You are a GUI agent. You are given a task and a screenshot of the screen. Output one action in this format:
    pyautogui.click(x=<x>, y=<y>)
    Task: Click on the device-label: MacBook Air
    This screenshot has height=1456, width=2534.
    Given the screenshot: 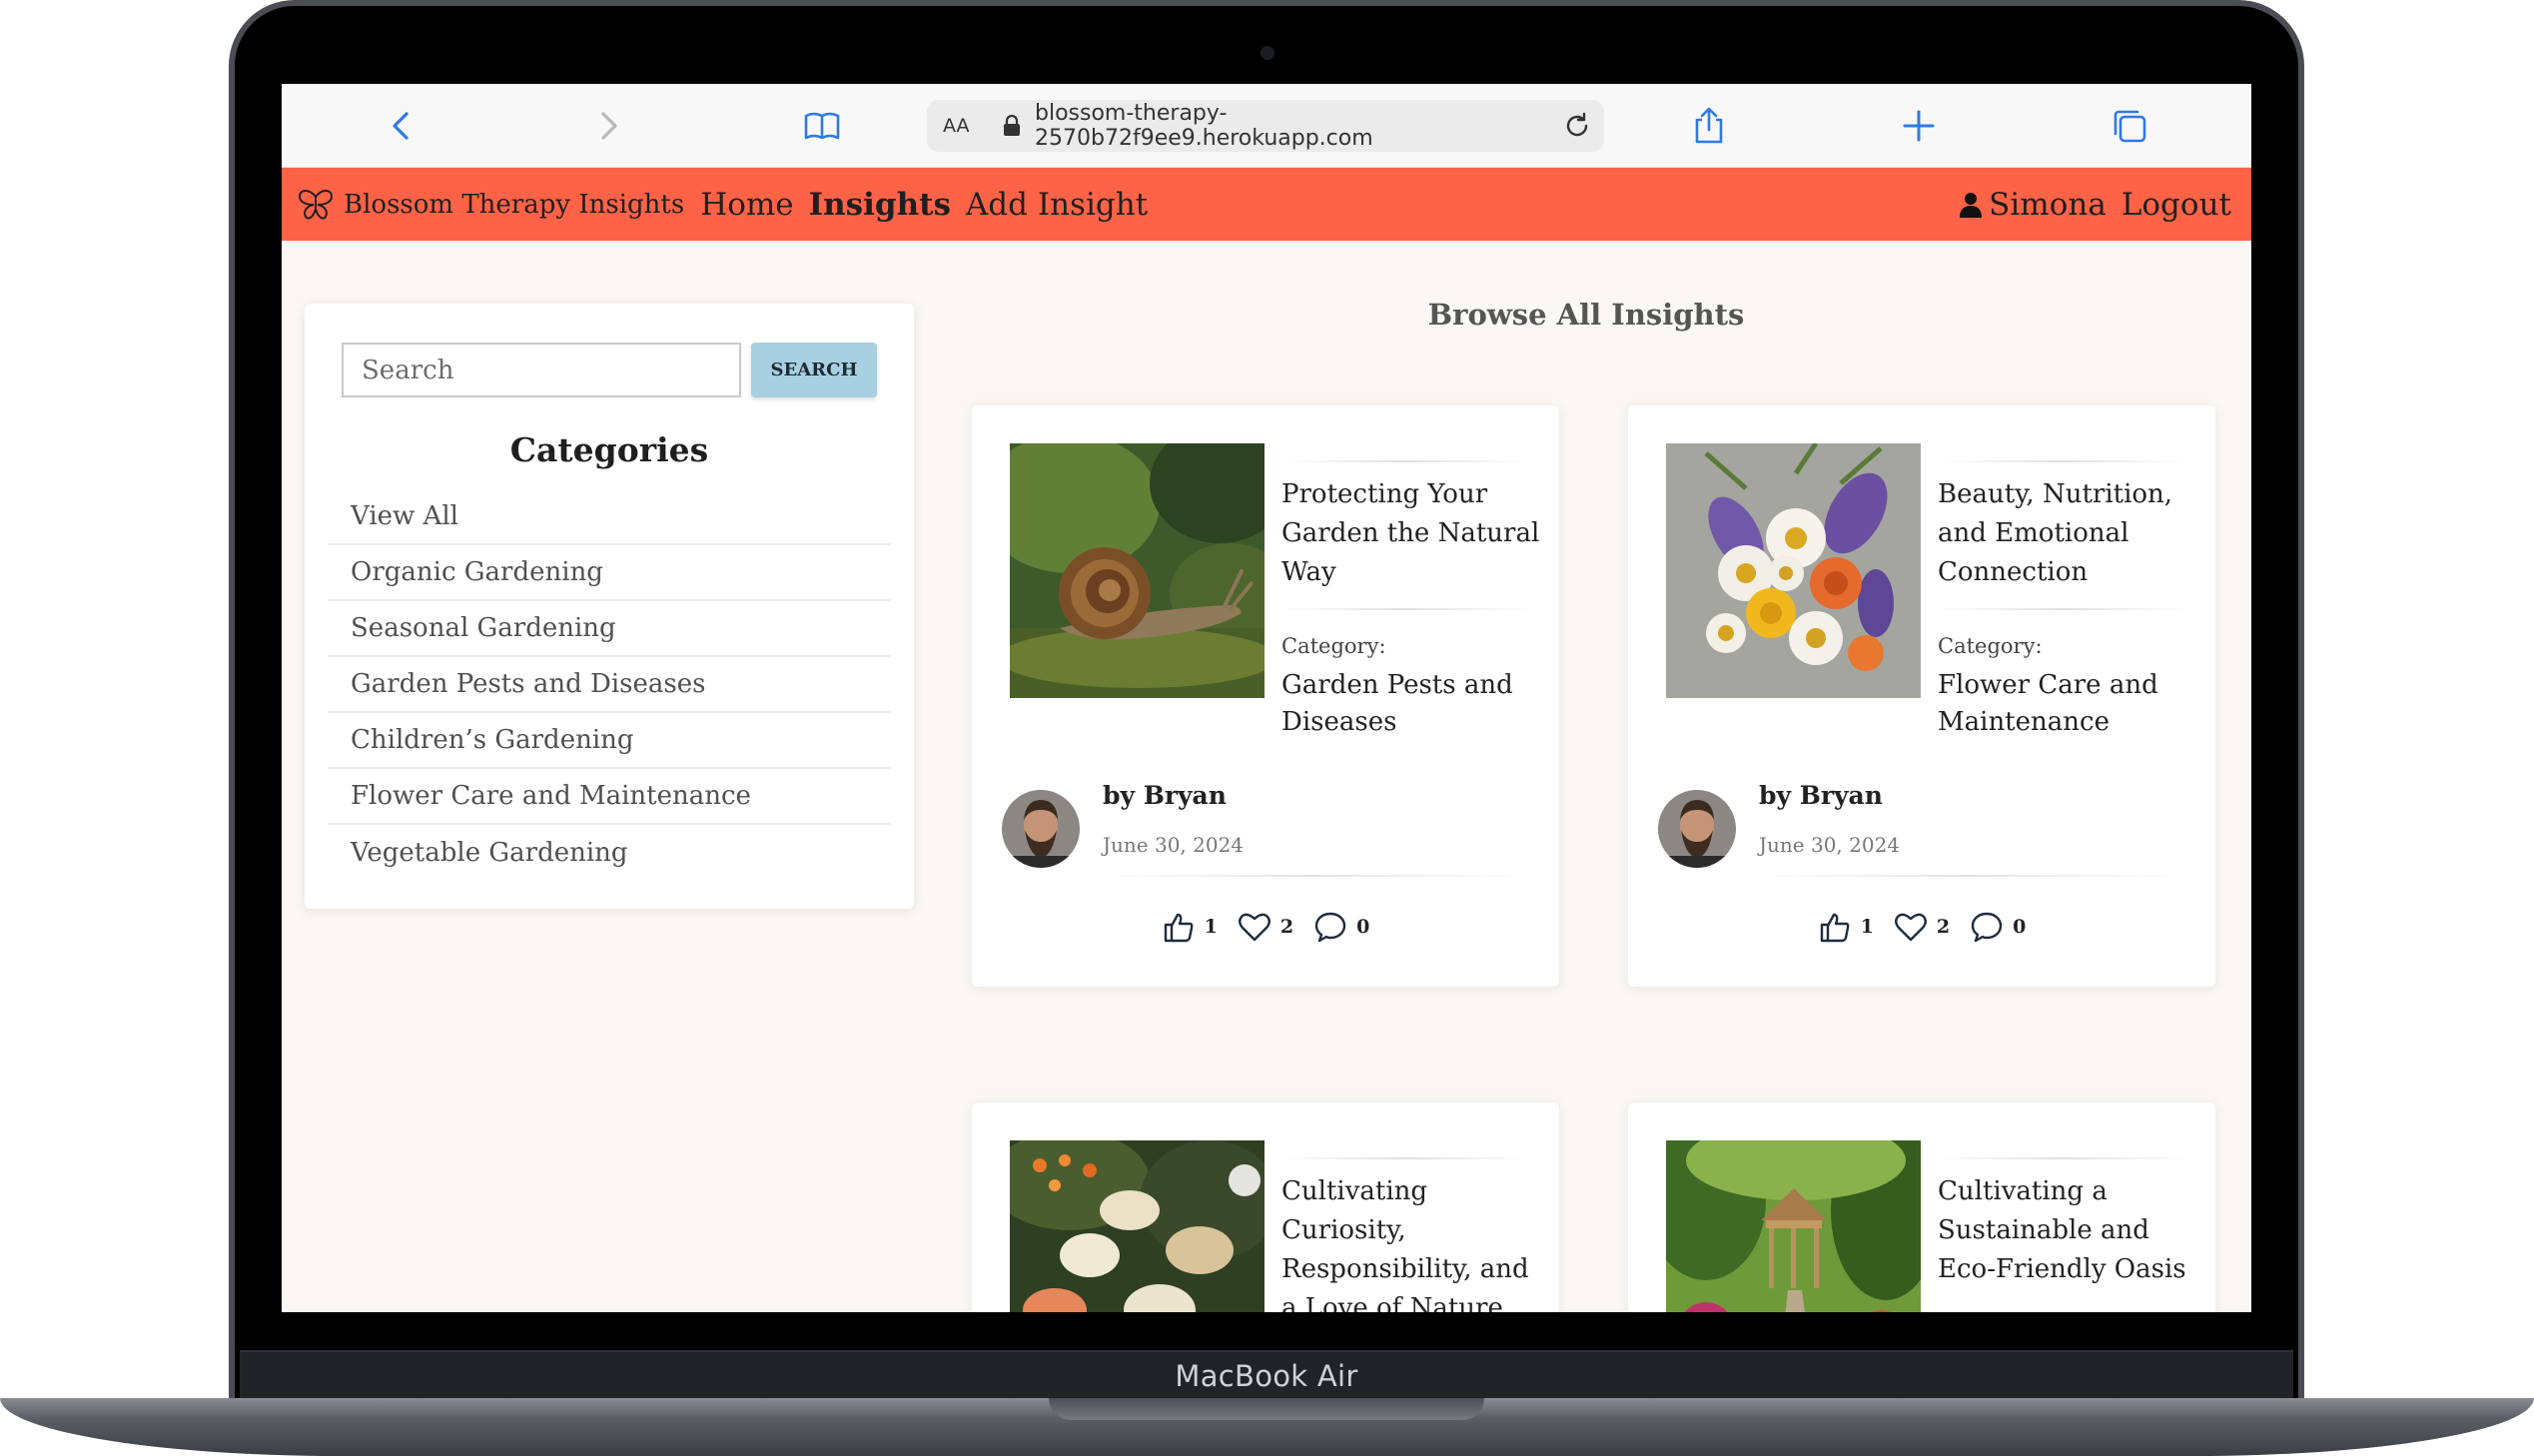 What is the action you would take?
    pyautogui.click(x=1267, y=1376)
    